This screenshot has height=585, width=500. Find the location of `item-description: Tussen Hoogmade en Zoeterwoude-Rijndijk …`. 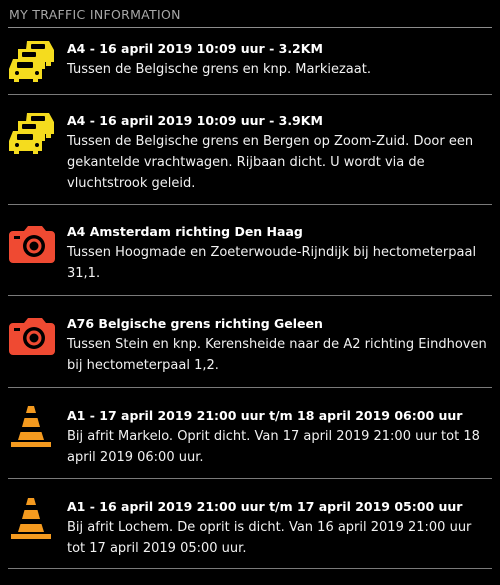

item-description: Tussen Hoogmade en Zoeterwoude-Rijndijk … is located at coordinates (272, 263).